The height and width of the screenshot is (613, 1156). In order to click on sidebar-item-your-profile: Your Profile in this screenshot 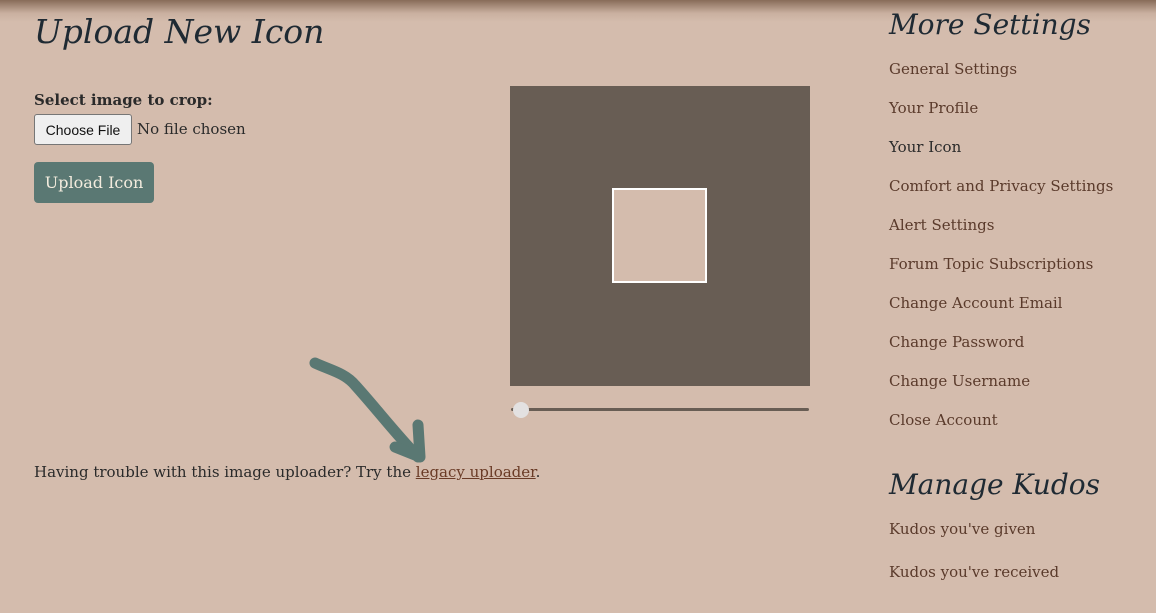, I will do `click(933, 108)`.